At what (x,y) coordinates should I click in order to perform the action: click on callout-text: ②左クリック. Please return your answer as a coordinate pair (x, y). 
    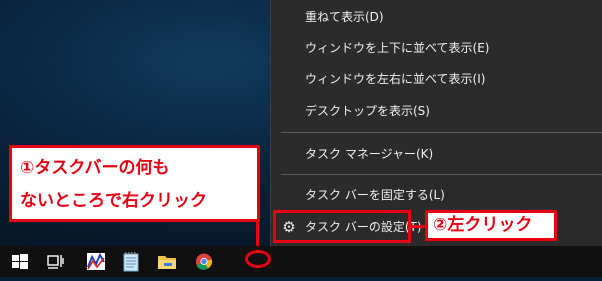
    Looking at the image, I should click on (483, 225).